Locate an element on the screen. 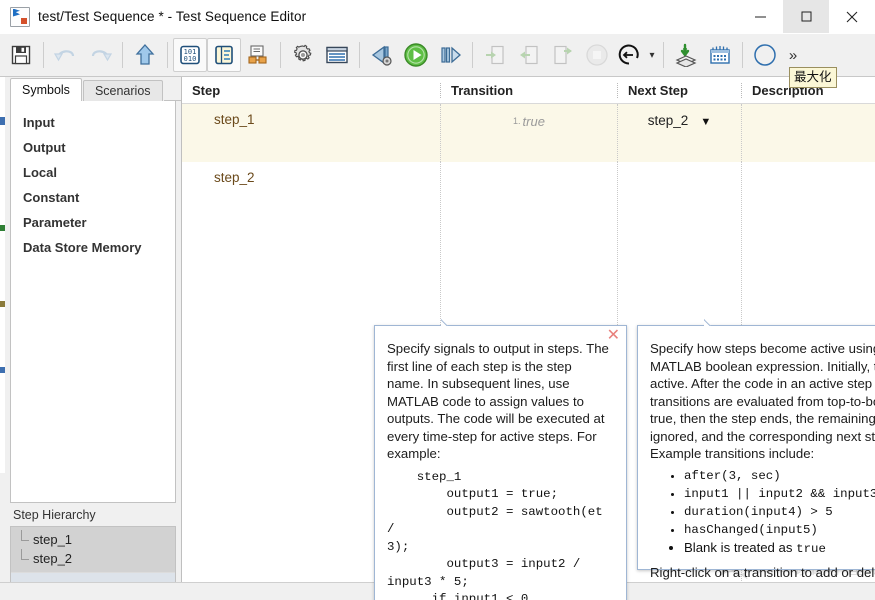 This screenshot has width=875, height=600. sidebar-tabs: Symbols Scenarios is located at coordinates (93, 89).